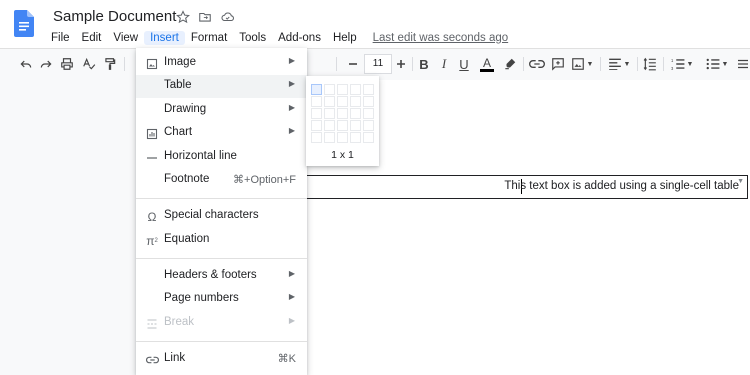  I want to click on menu-tools: Tools, so click(252, 38).